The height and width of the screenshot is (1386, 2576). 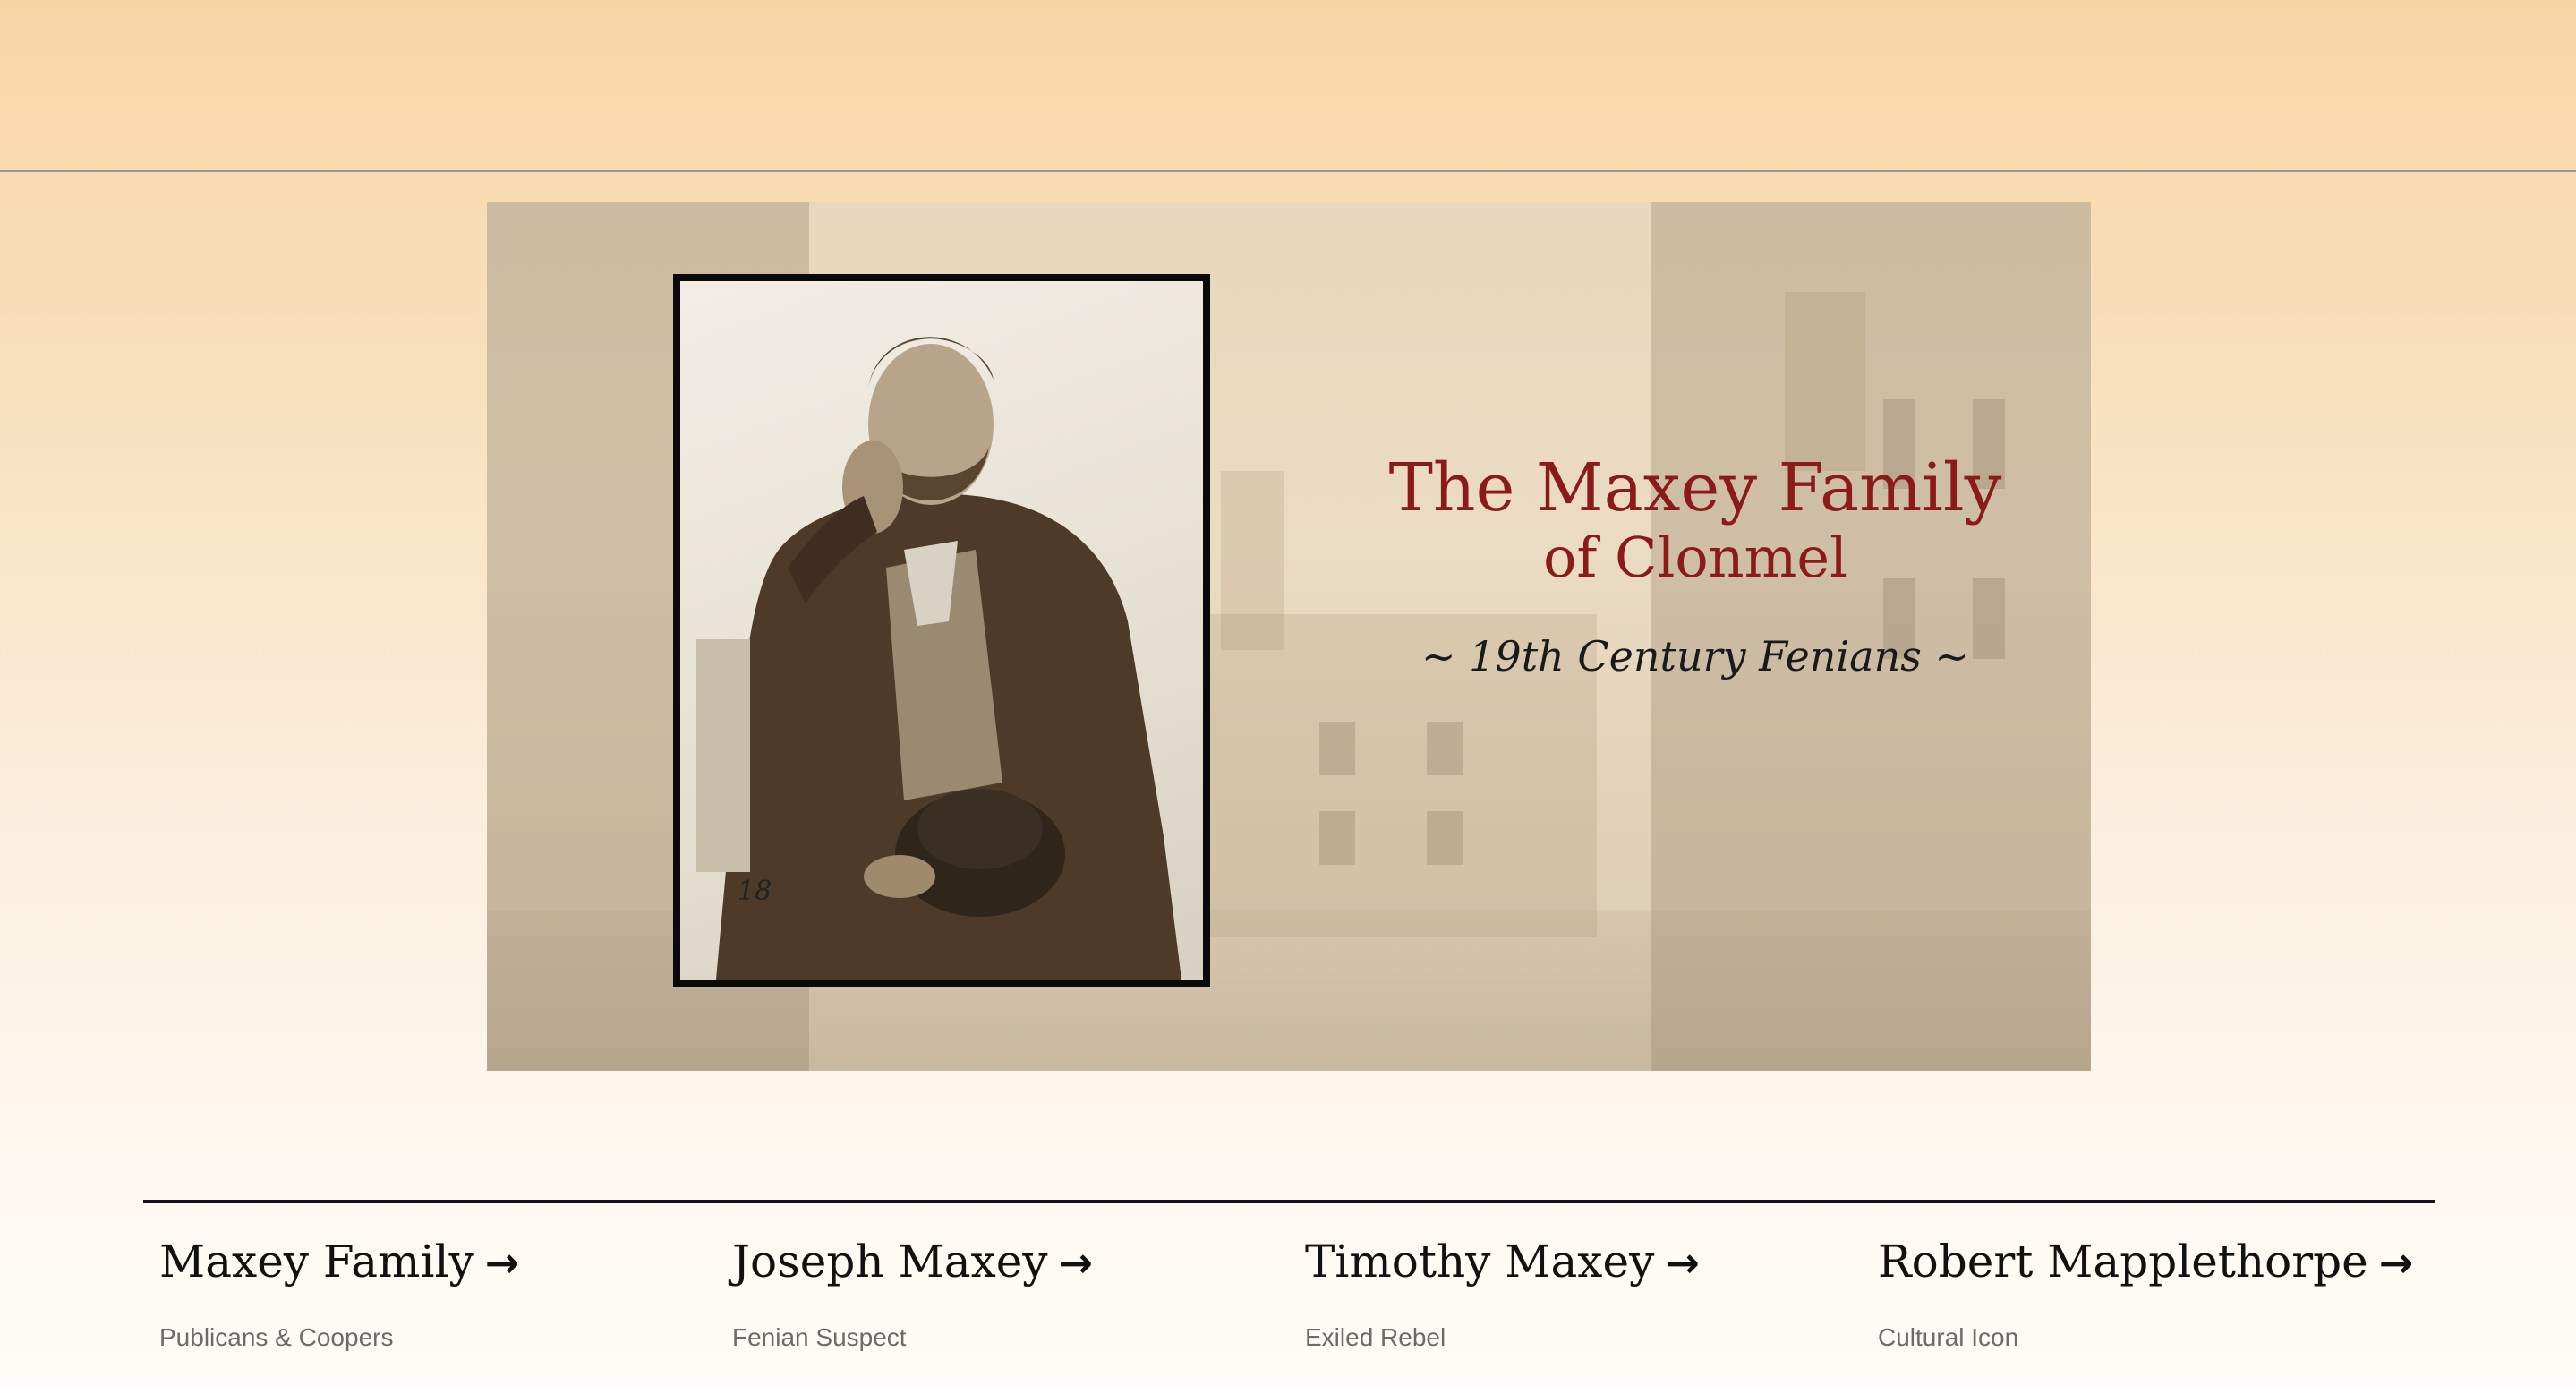 What do you see at coordinates (316, 1262) in the screenshot?
I see `card-title-text: Maxey Family` at bounding box center [316, 1262].